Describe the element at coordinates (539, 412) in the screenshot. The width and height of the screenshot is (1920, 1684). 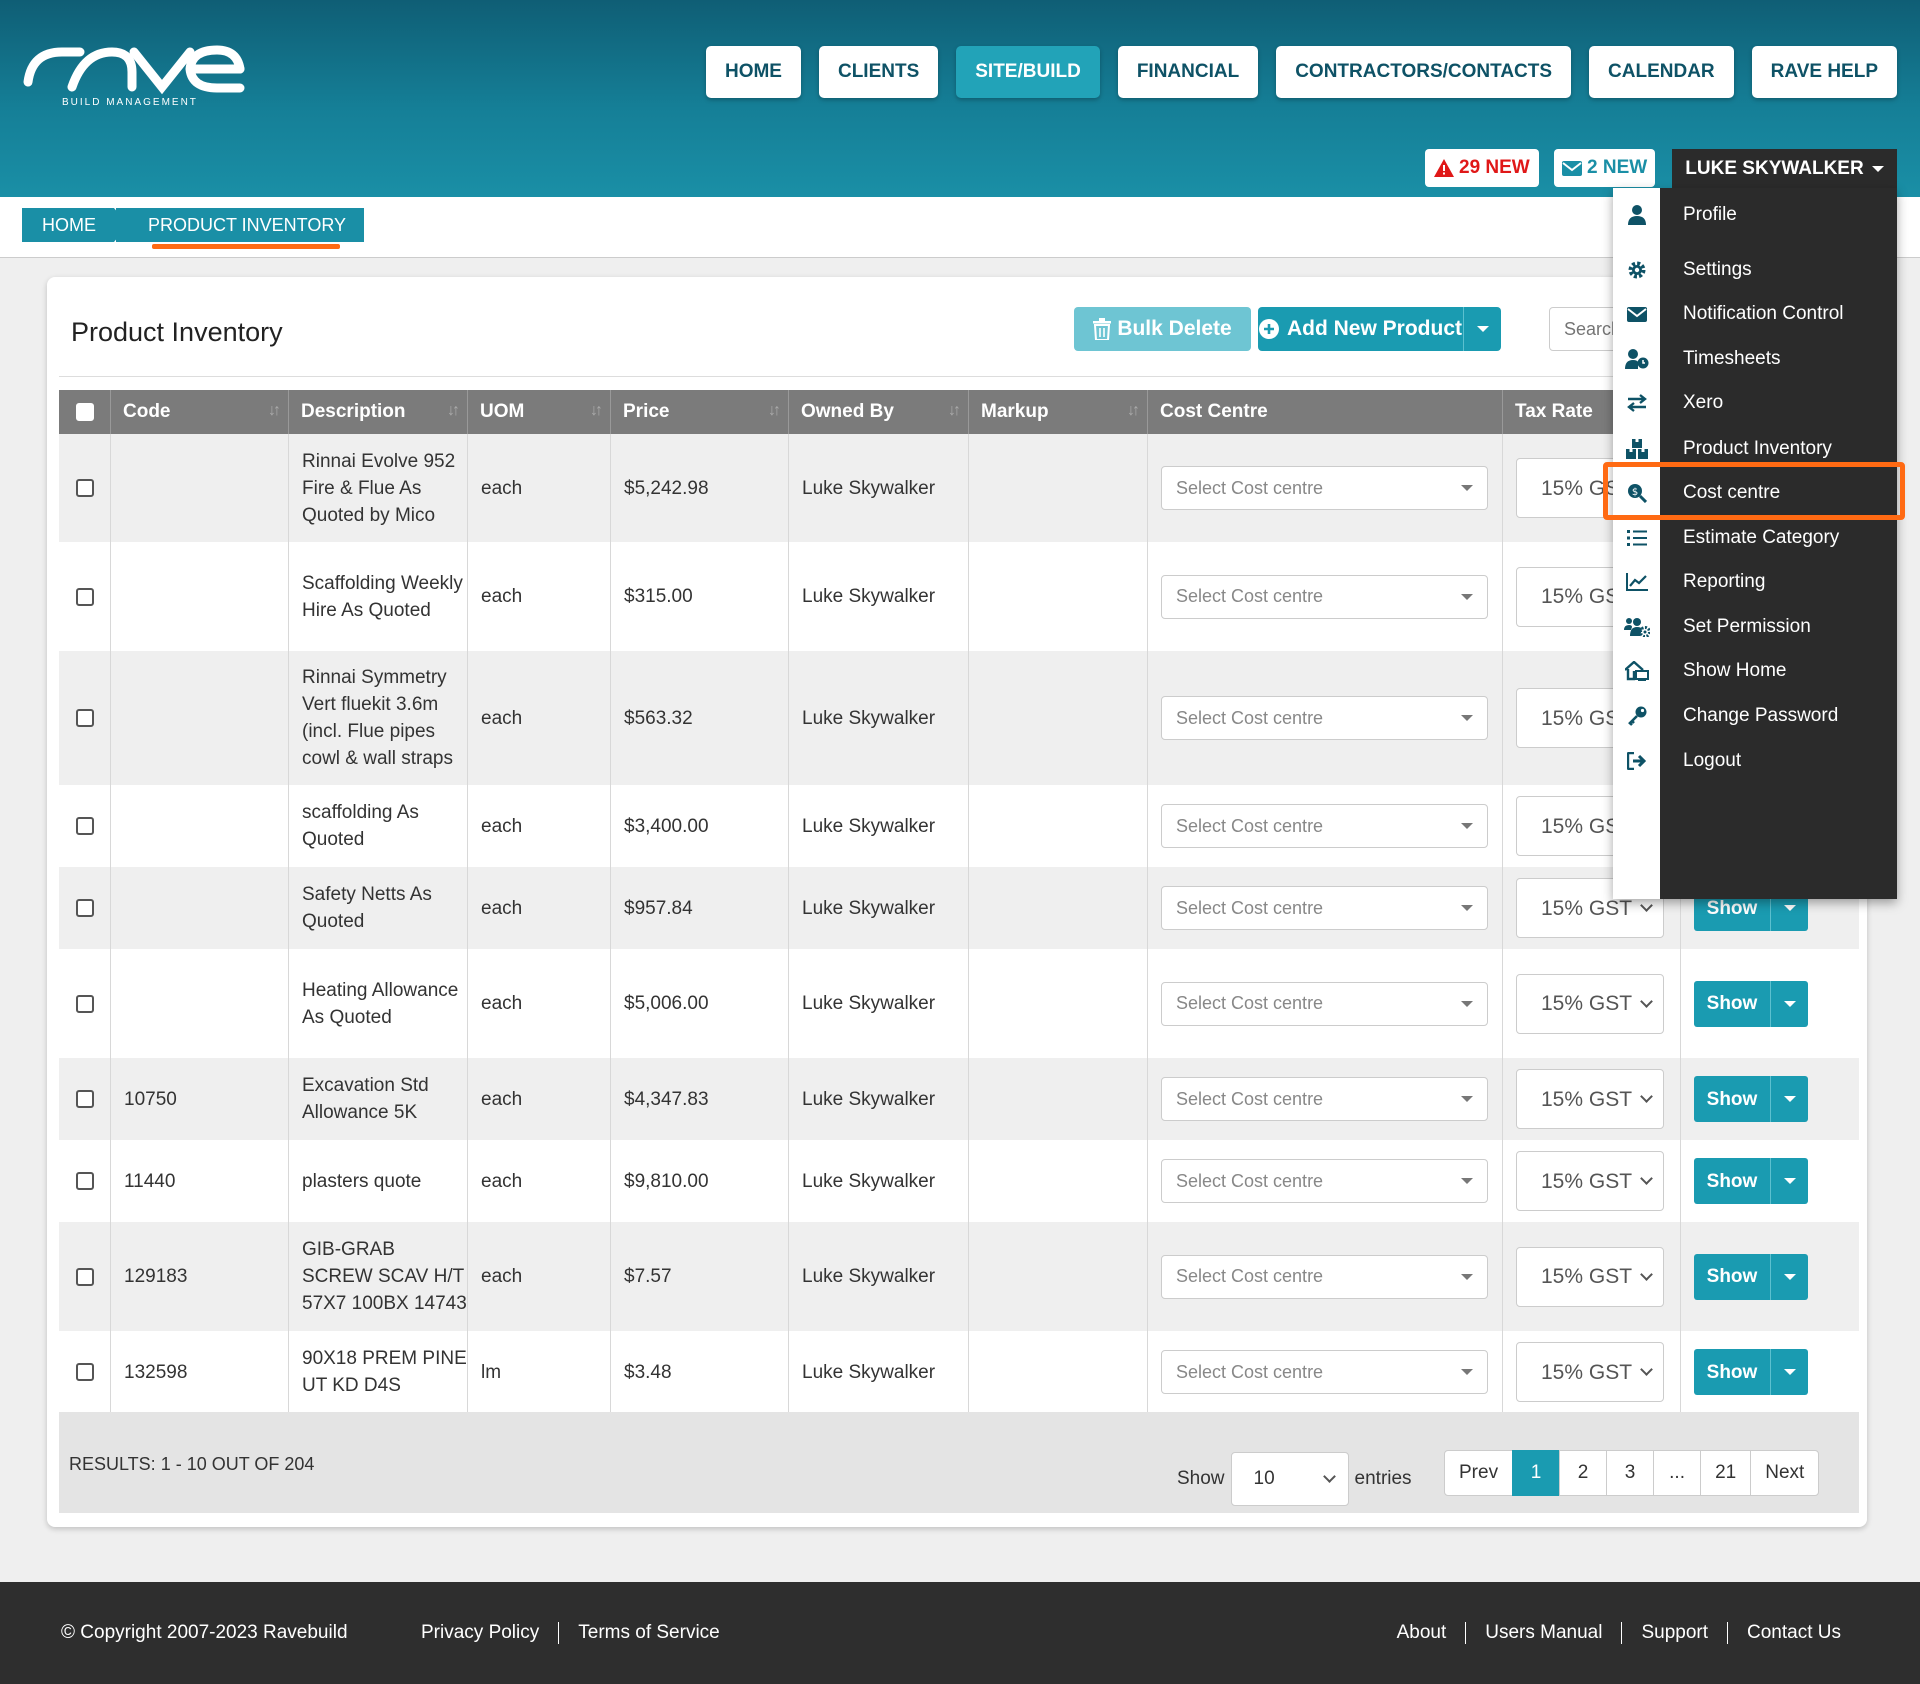
I see `col-uom: UOM ↓↑` at that location.